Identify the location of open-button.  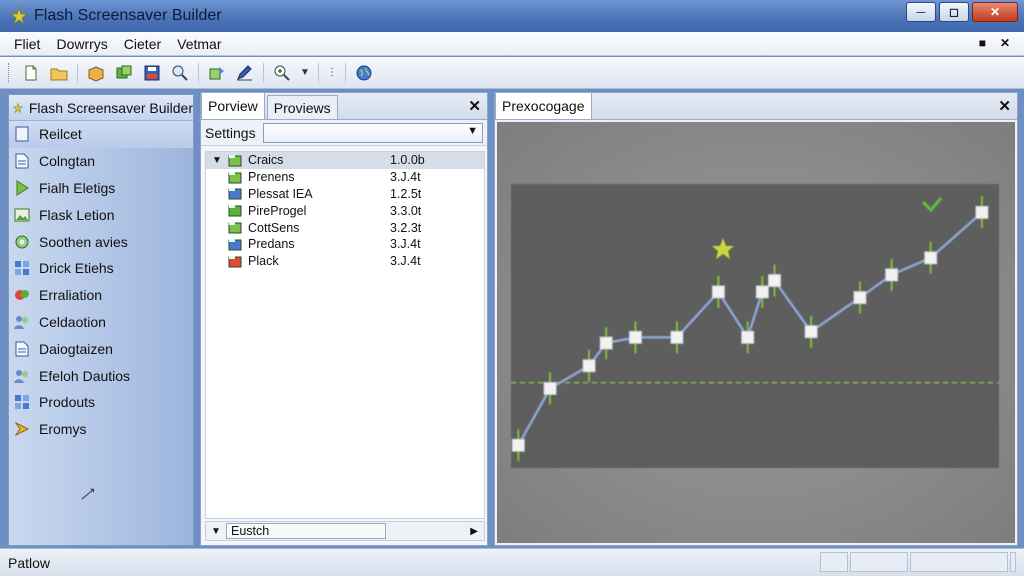
(59, 73).